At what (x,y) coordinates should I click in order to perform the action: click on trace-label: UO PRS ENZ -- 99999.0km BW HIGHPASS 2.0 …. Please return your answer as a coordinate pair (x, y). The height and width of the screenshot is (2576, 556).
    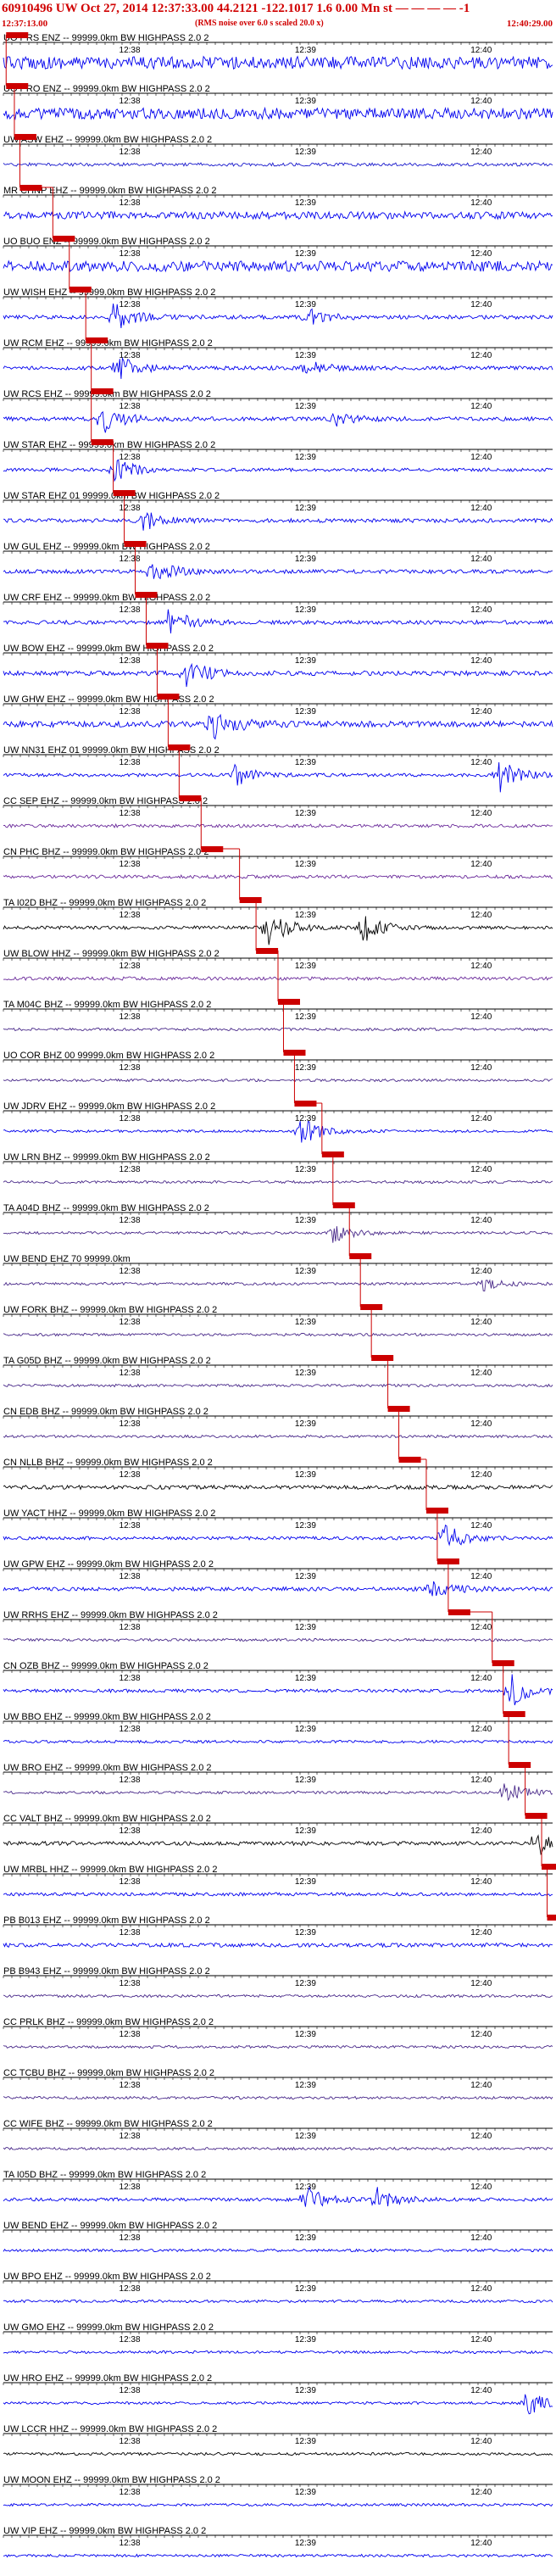
    Looking at the image, I should click on (105, 38).